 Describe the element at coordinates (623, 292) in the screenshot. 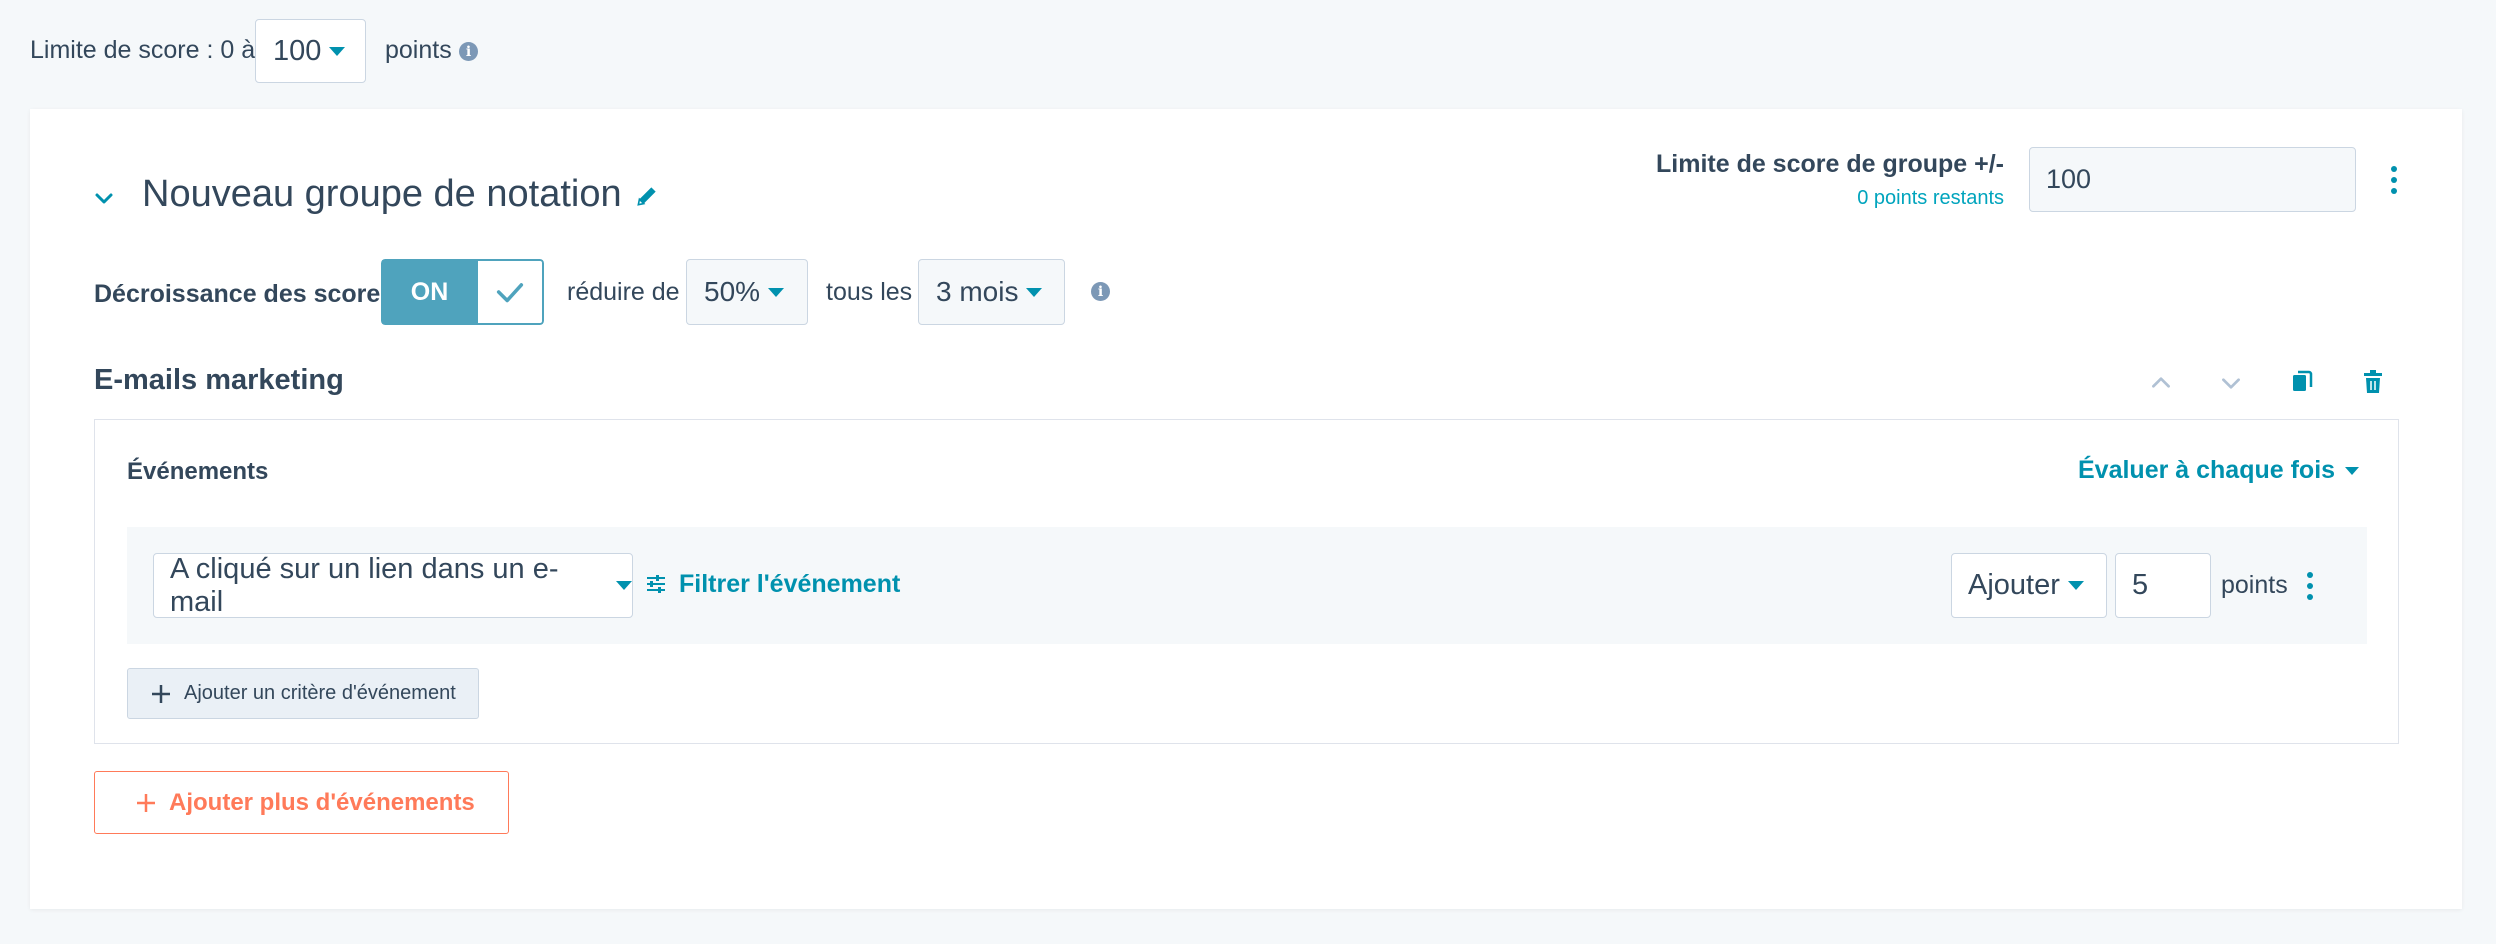

I see `reduce-label: réduire de` at that location.